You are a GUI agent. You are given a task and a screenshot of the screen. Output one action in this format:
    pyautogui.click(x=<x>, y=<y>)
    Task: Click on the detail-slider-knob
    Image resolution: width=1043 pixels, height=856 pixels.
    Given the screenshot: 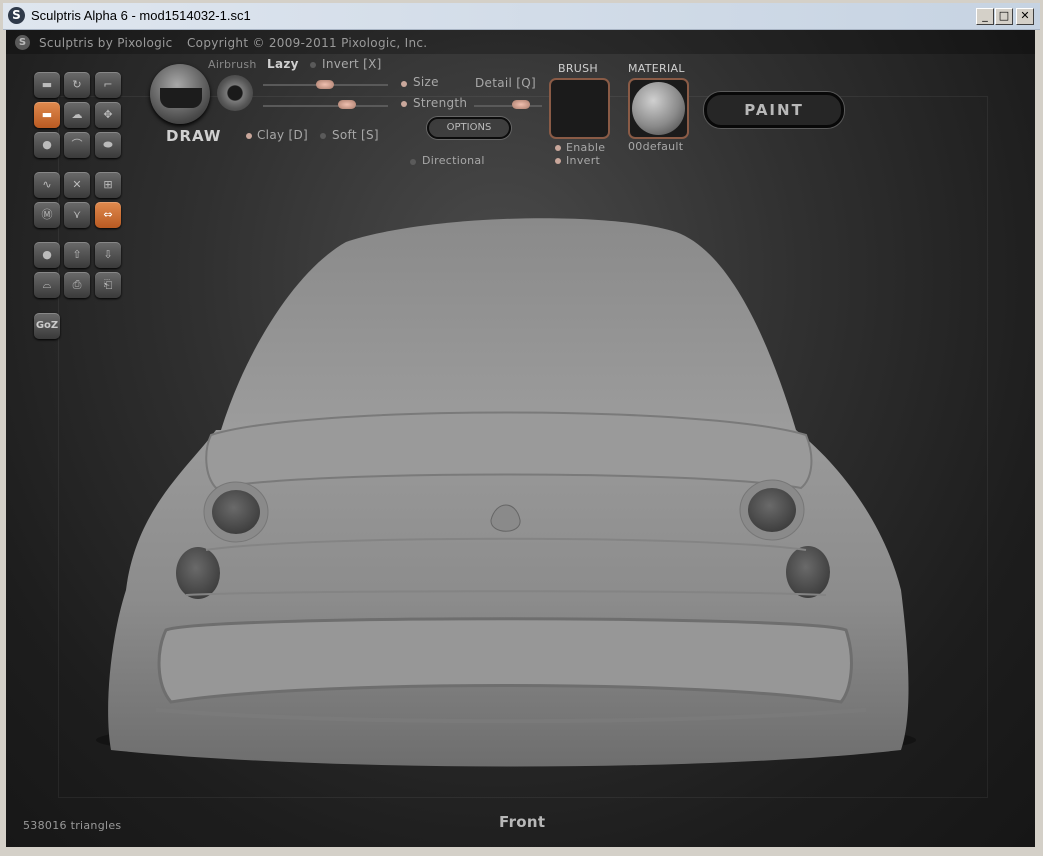 What is the action you would take?
    pyautogui.click(x=521, y=104)
    